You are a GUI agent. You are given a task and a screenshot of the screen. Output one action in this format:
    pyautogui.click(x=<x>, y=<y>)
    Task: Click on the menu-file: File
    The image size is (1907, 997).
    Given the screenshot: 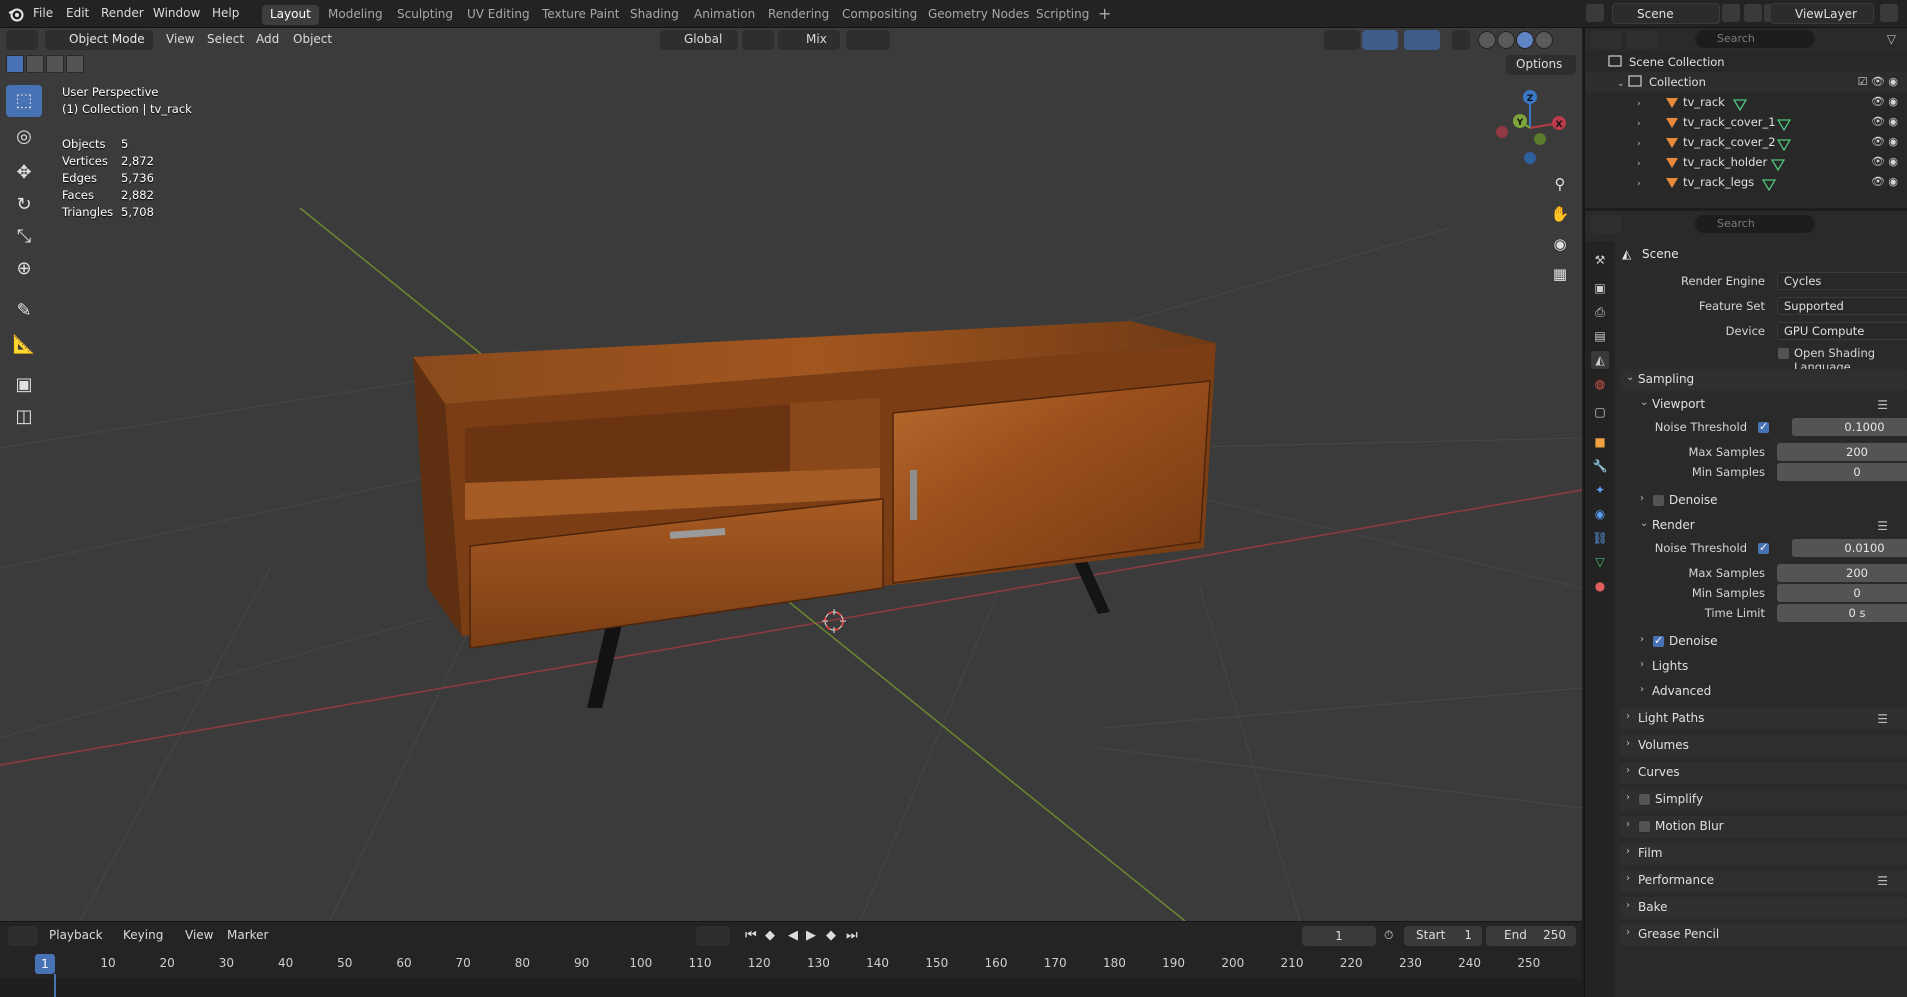 What is the action you would take?
    pyautogui.click(x=43, y=13)
    